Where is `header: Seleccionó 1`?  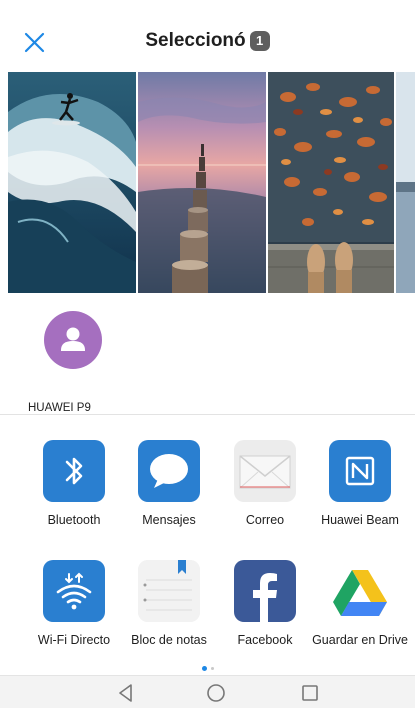 header: Seleccionó 1 is located at coordinates (207, 36).